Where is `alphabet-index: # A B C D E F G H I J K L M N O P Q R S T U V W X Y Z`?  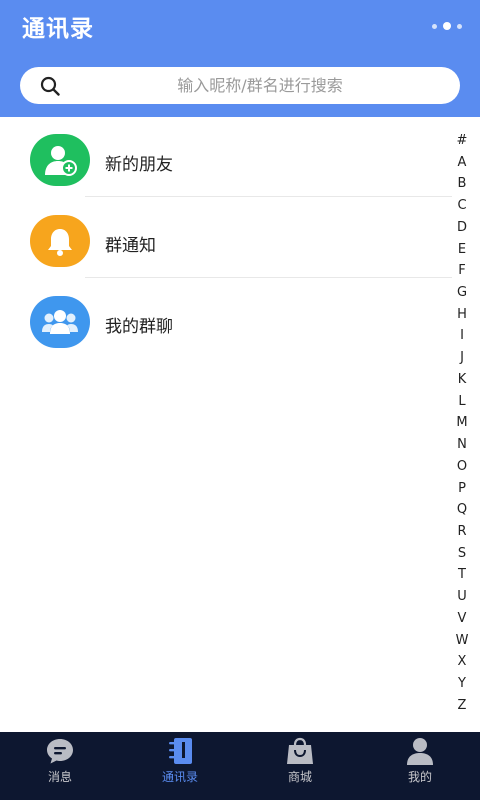
alphabet-index: # A B C D E F G H I J K L M N O P Q R S T U V W X Y Z is located at coordinates (462, 423).